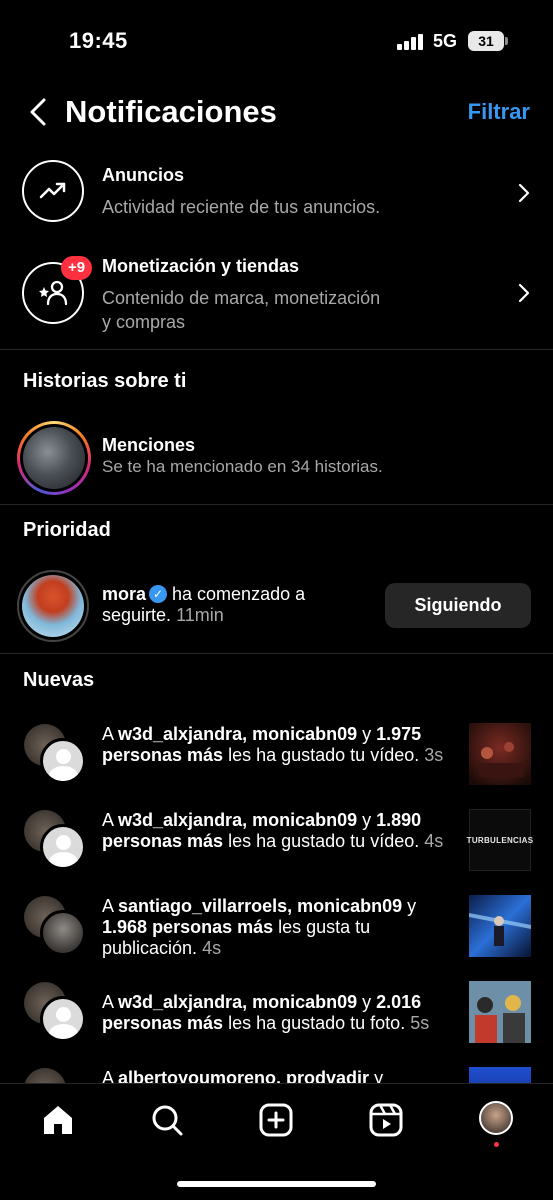 The height and width of the screenshot is (1200, 553). What do you see at coordinates (496, 1118) in the screenshot?
I see `profile-icon` at bounding box center [496, 1118].